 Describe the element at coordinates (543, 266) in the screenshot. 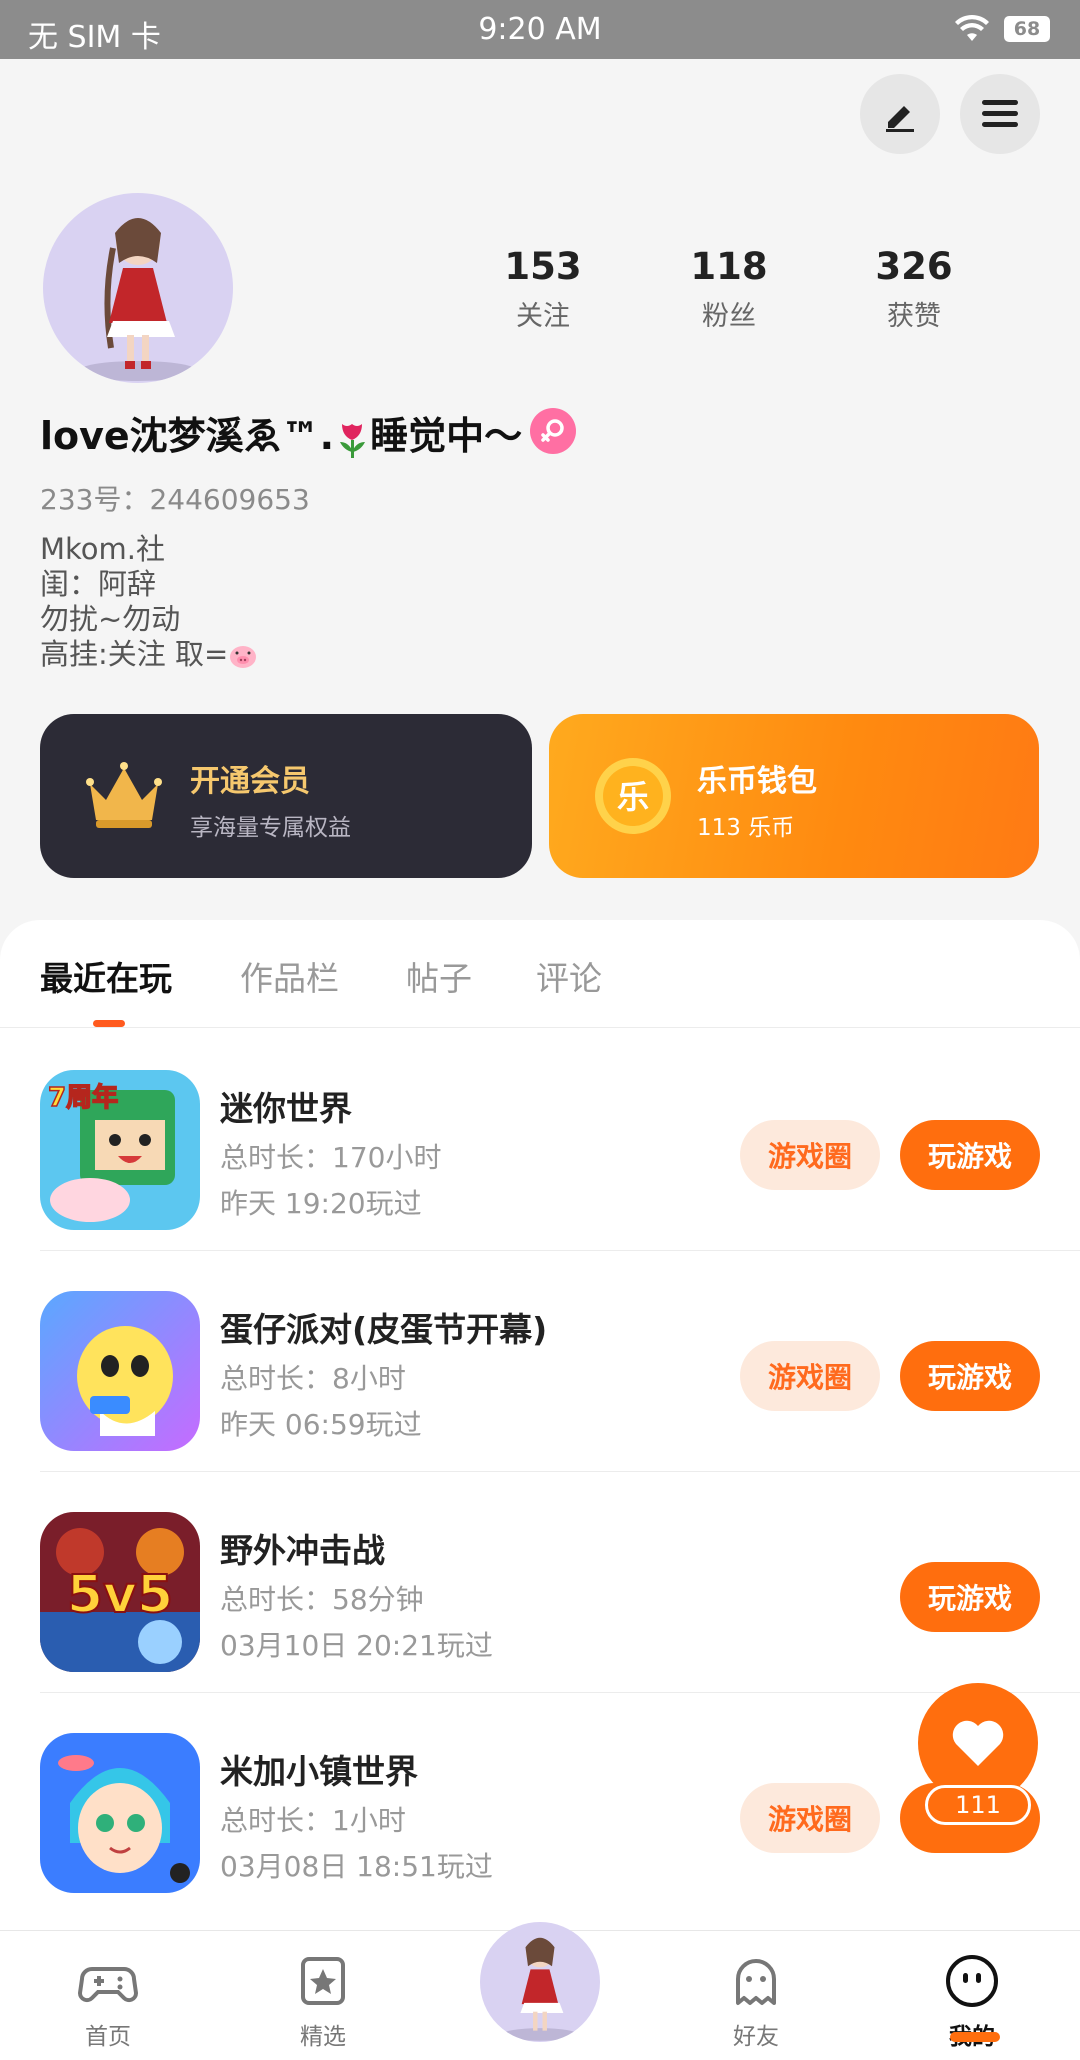

I see `stat-value: 153` at that location.